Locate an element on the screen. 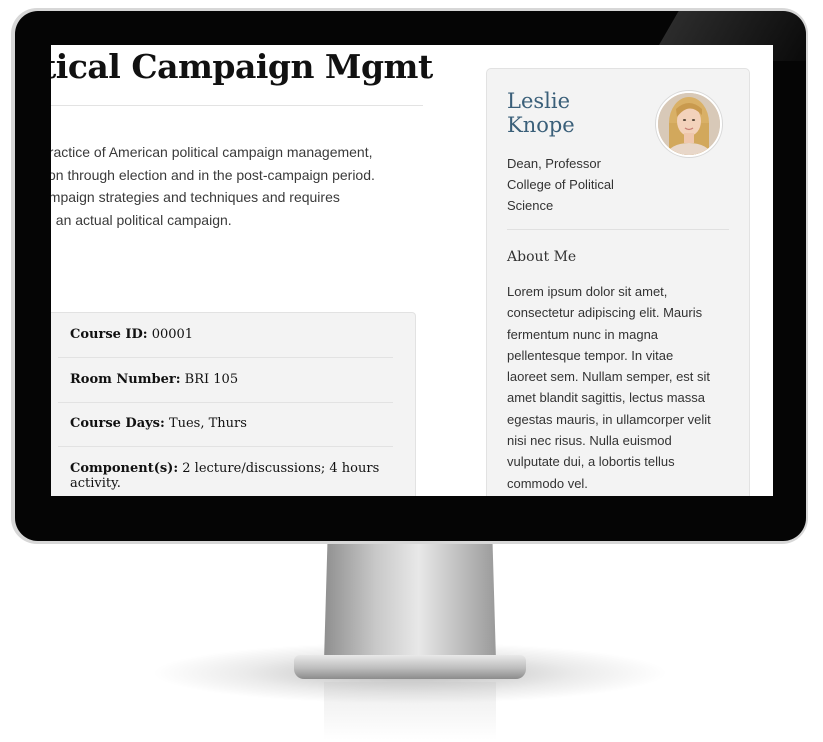 This screenshot has height=742, width=823. role-line: College of Political is located at coordinates (560, 184).